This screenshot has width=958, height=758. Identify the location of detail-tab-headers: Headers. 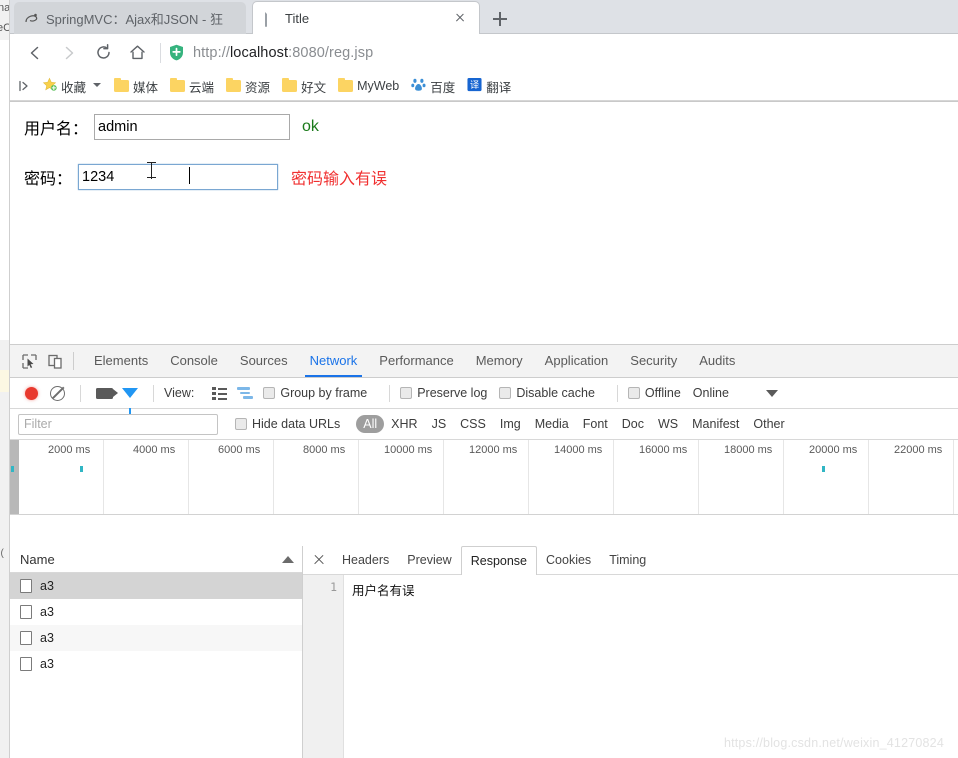
(365, 560).